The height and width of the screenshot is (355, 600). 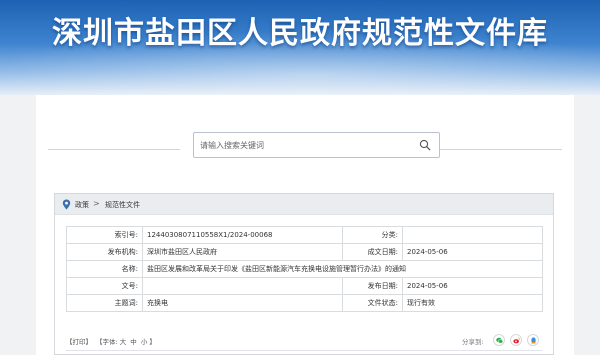 What do you see at coordinates (472, 235) in the screenshot?
I see `category-value` at bounding box center [472, 235].